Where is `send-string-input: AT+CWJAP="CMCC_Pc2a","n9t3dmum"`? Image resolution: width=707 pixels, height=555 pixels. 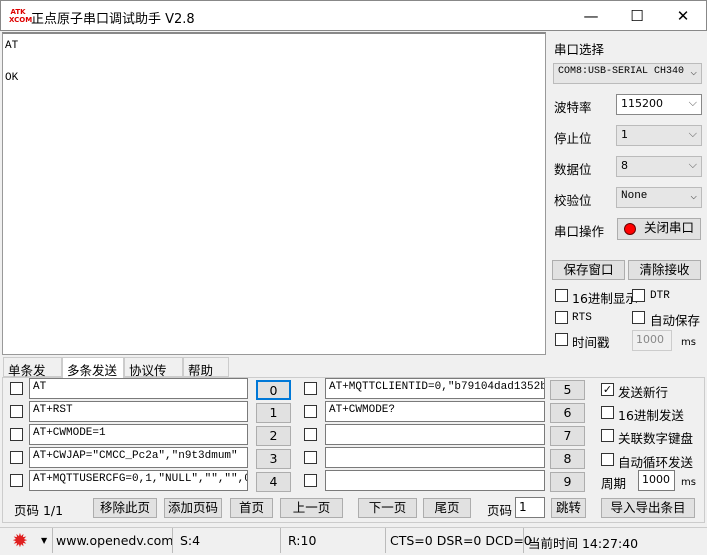 send-string-input: AT+CWJAP="CMCC_Pc2a","n9t3dmum" is located at coordinates (138, 457).